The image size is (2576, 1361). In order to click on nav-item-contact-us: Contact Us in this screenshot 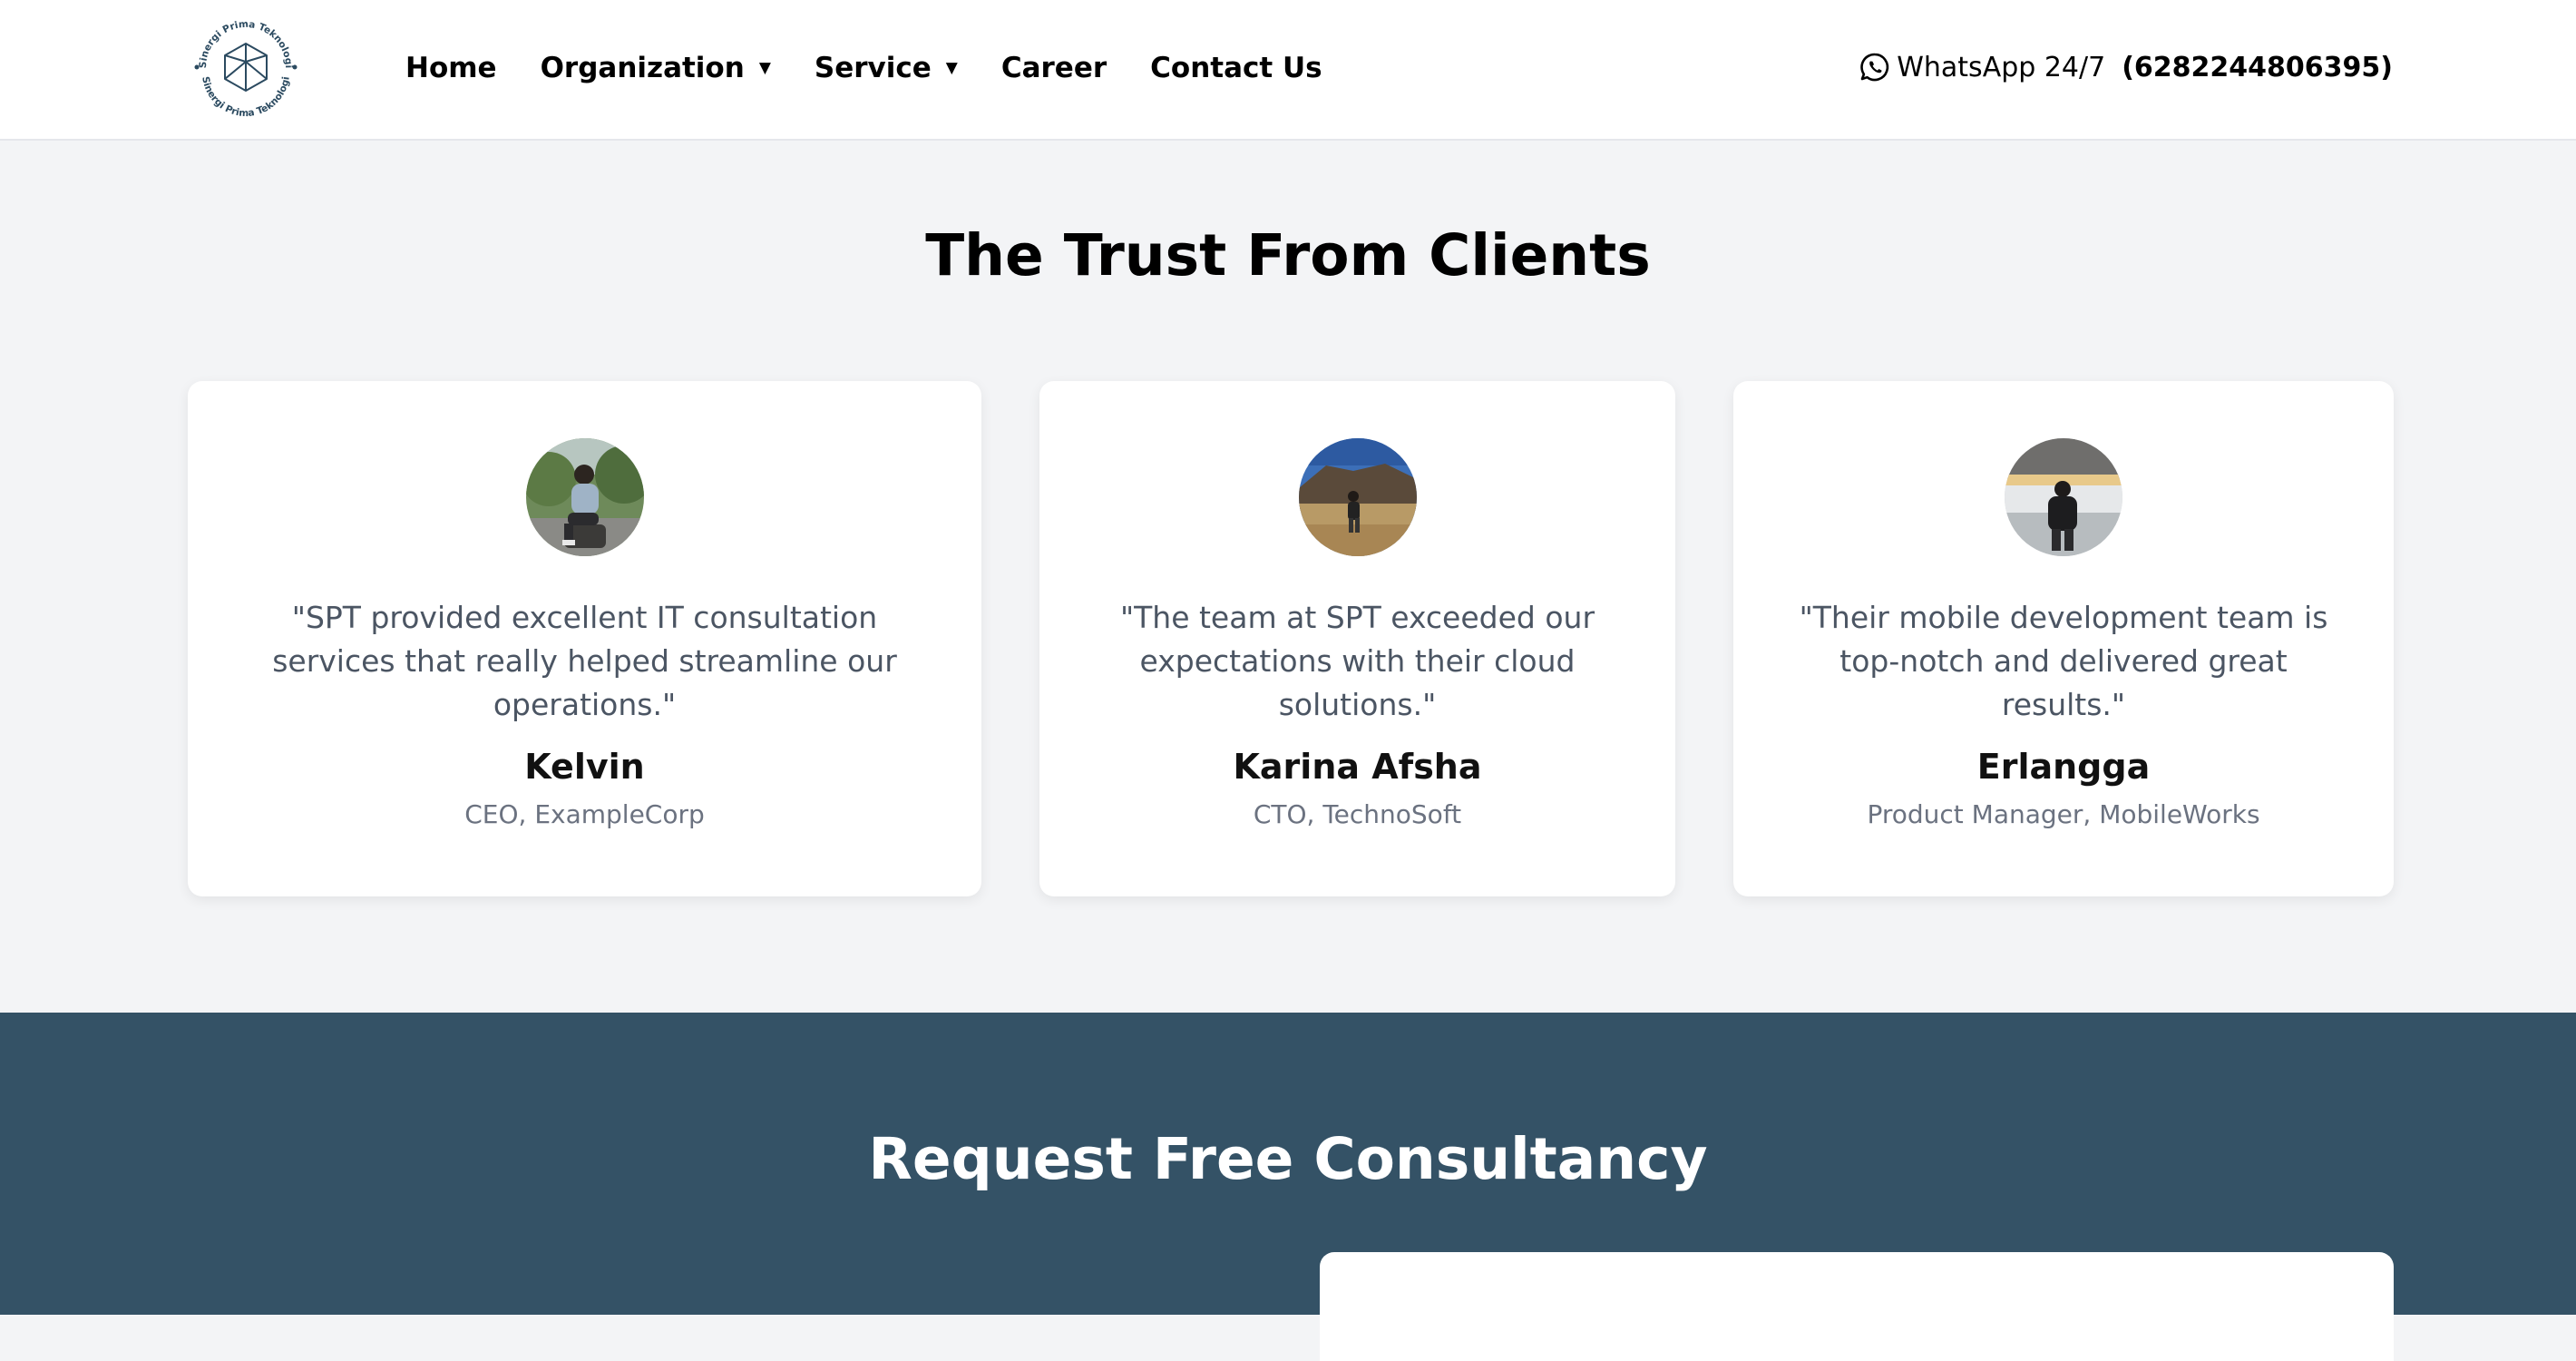, I will do `click(1236, 68)`.